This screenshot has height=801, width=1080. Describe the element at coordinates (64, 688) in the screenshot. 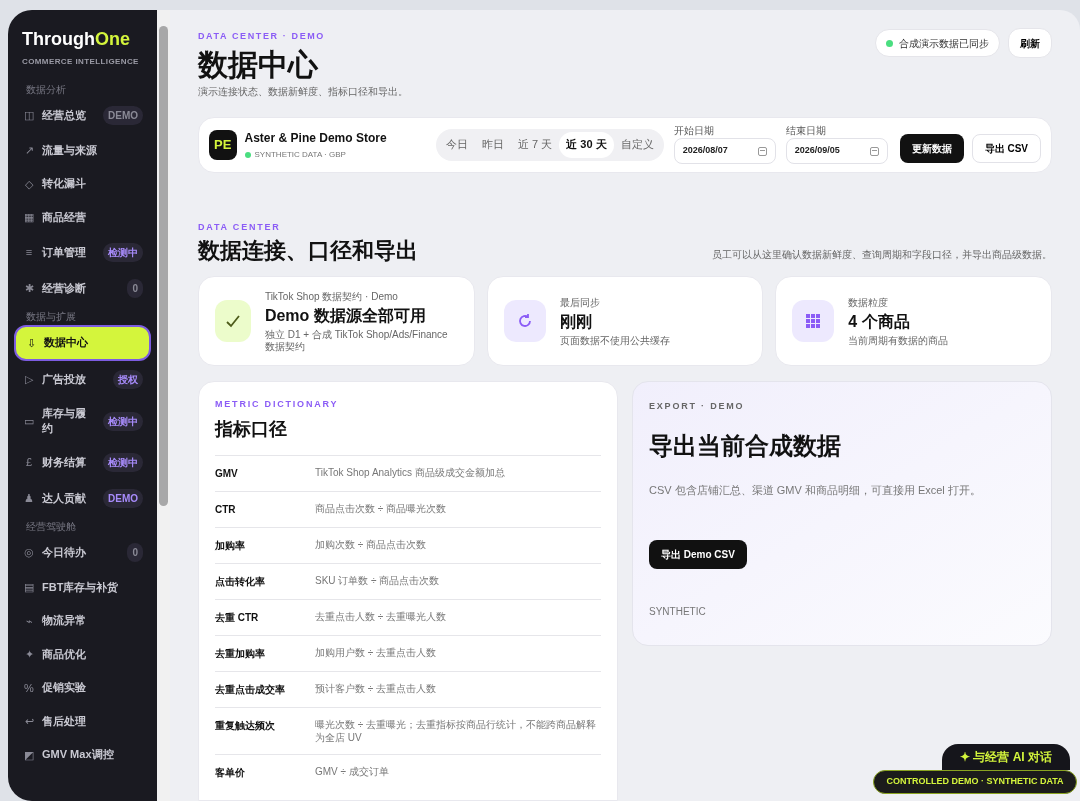

I see `sidebar-item-label: 促销实验` at that location.